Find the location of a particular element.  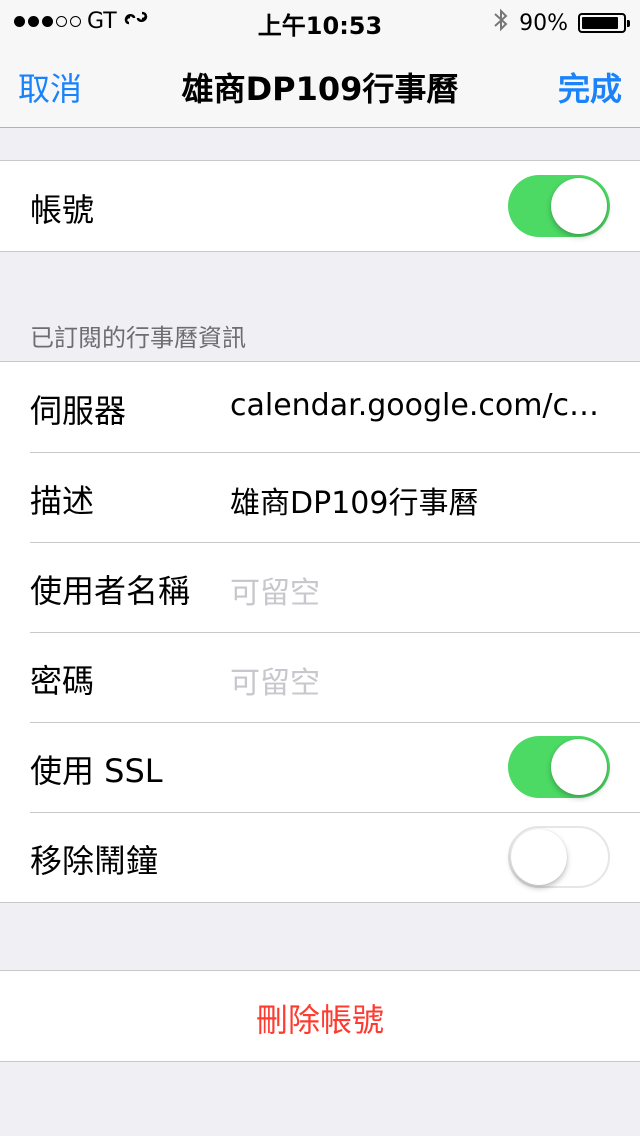

battery-icon is located at coordinates (604, 23).